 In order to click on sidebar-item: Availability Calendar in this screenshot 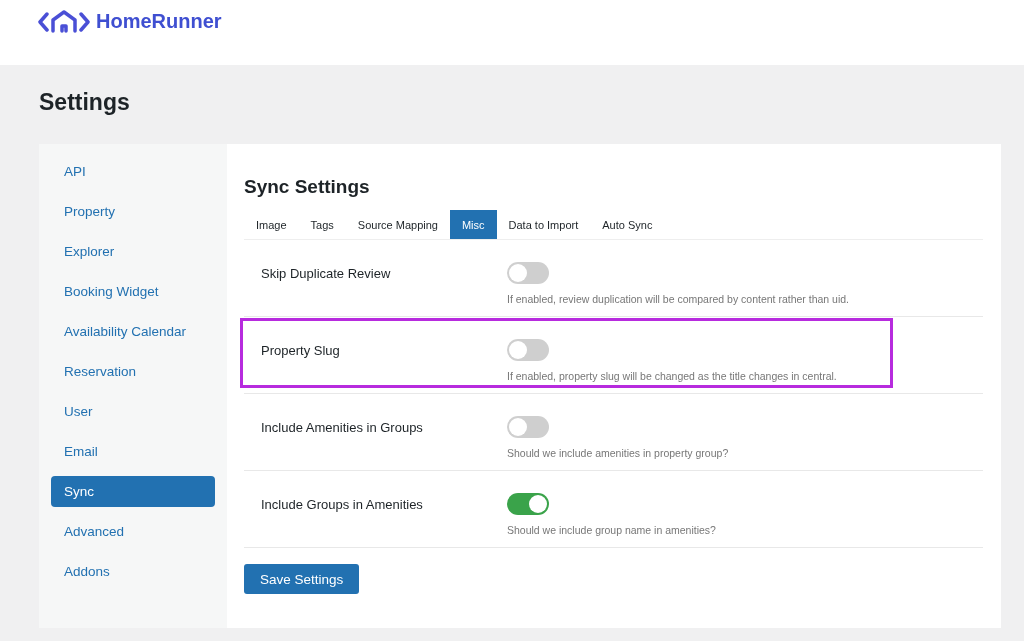, I will do `click(133, 331)`.